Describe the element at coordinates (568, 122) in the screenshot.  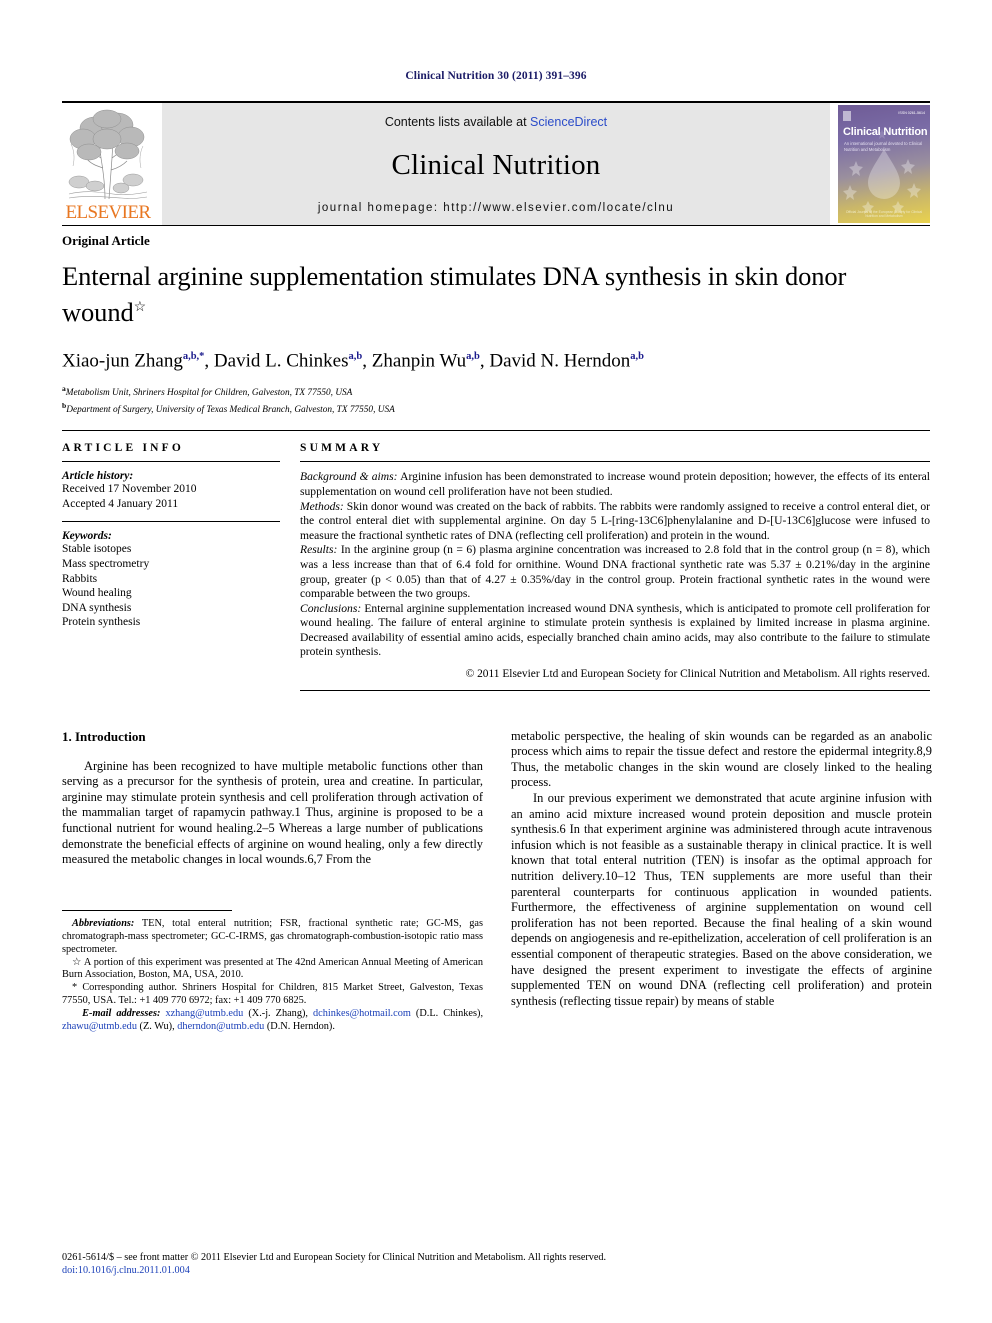
I see `sciencedirect-link: ScienceDirect` at that location.